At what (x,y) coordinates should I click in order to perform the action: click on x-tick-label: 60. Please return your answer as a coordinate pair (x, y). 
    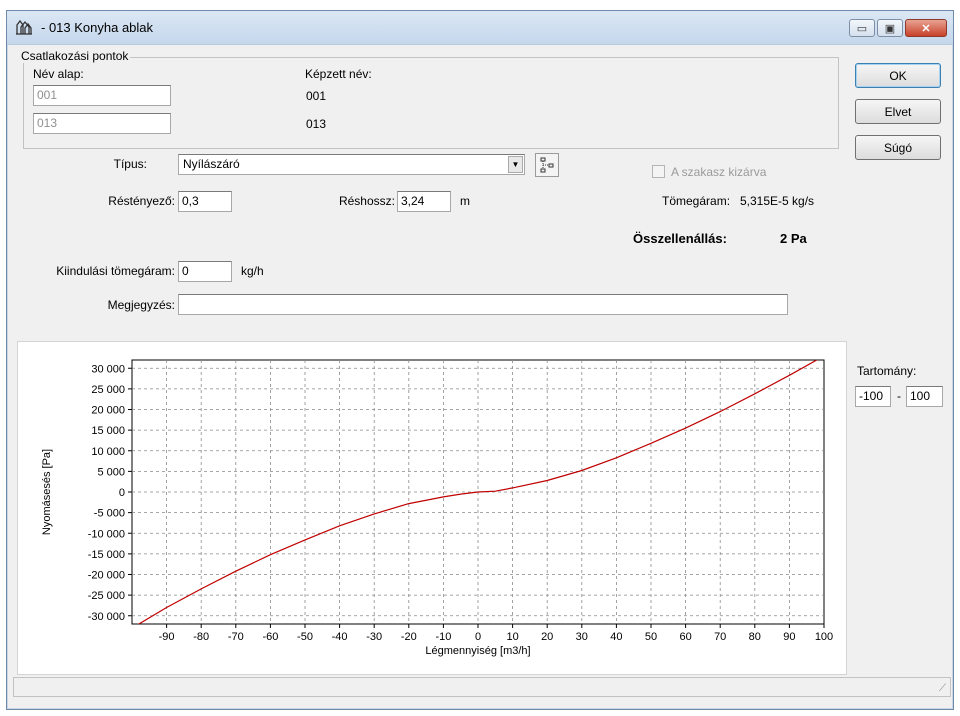
    Looking at the image, I should click on (685, 637).